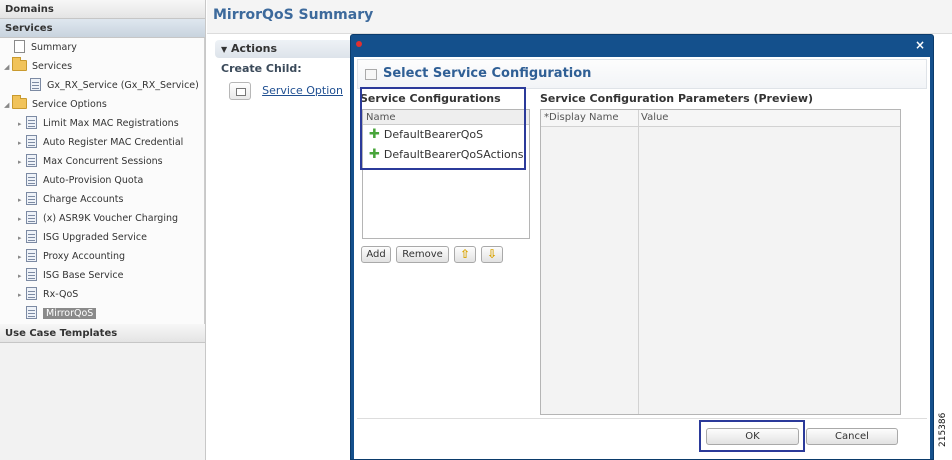 This screenshot has width=952, height=460. I want to click on actions-label: Actions, so click(254, 48).